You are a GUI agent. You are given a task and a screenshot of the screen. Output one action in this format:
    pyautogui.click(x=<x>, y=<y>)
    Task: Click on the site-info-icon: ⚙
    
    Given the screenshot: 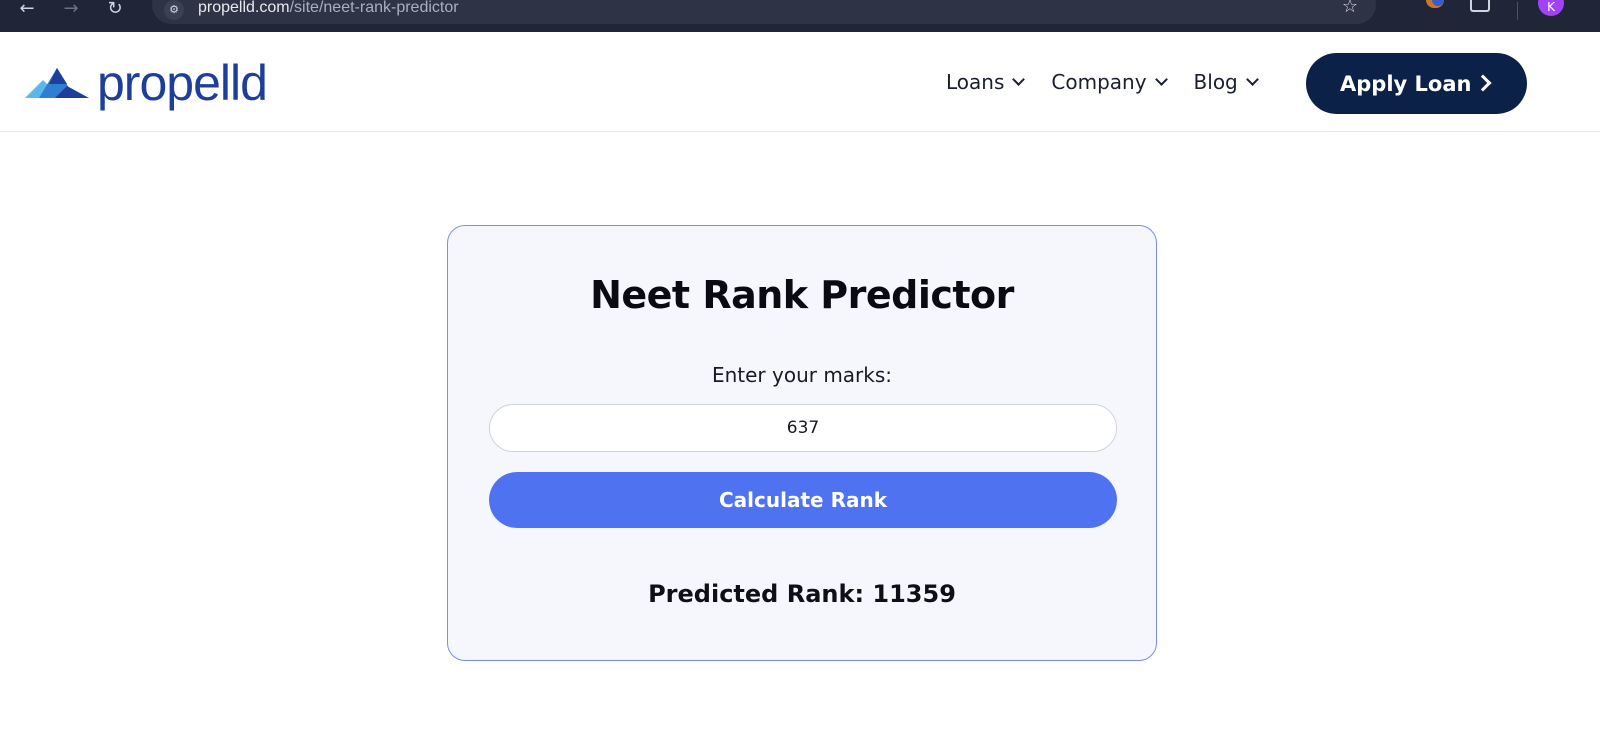 What is the action you would take?
    pyautogui.click(x=174, y=10)
    